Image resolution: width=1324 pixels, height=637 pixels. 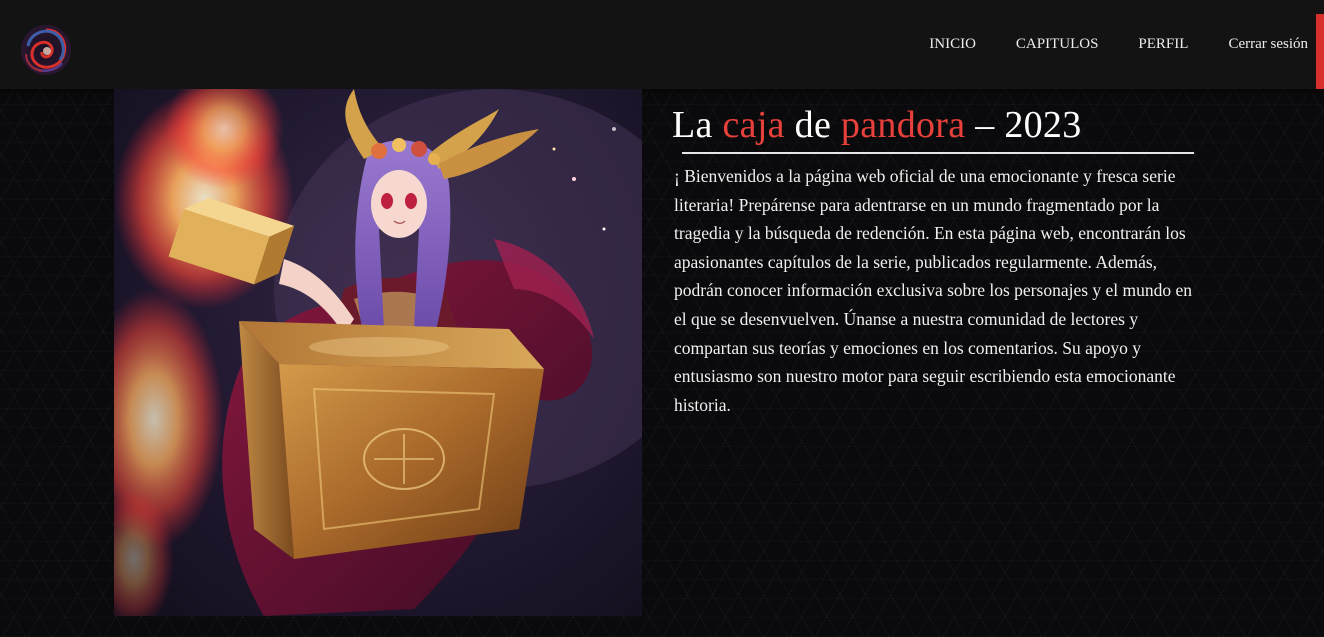 What do you see at coordinates (1320, 51) in the screenshot?
I see `accent-strip` at bounding box center [1320, 51].